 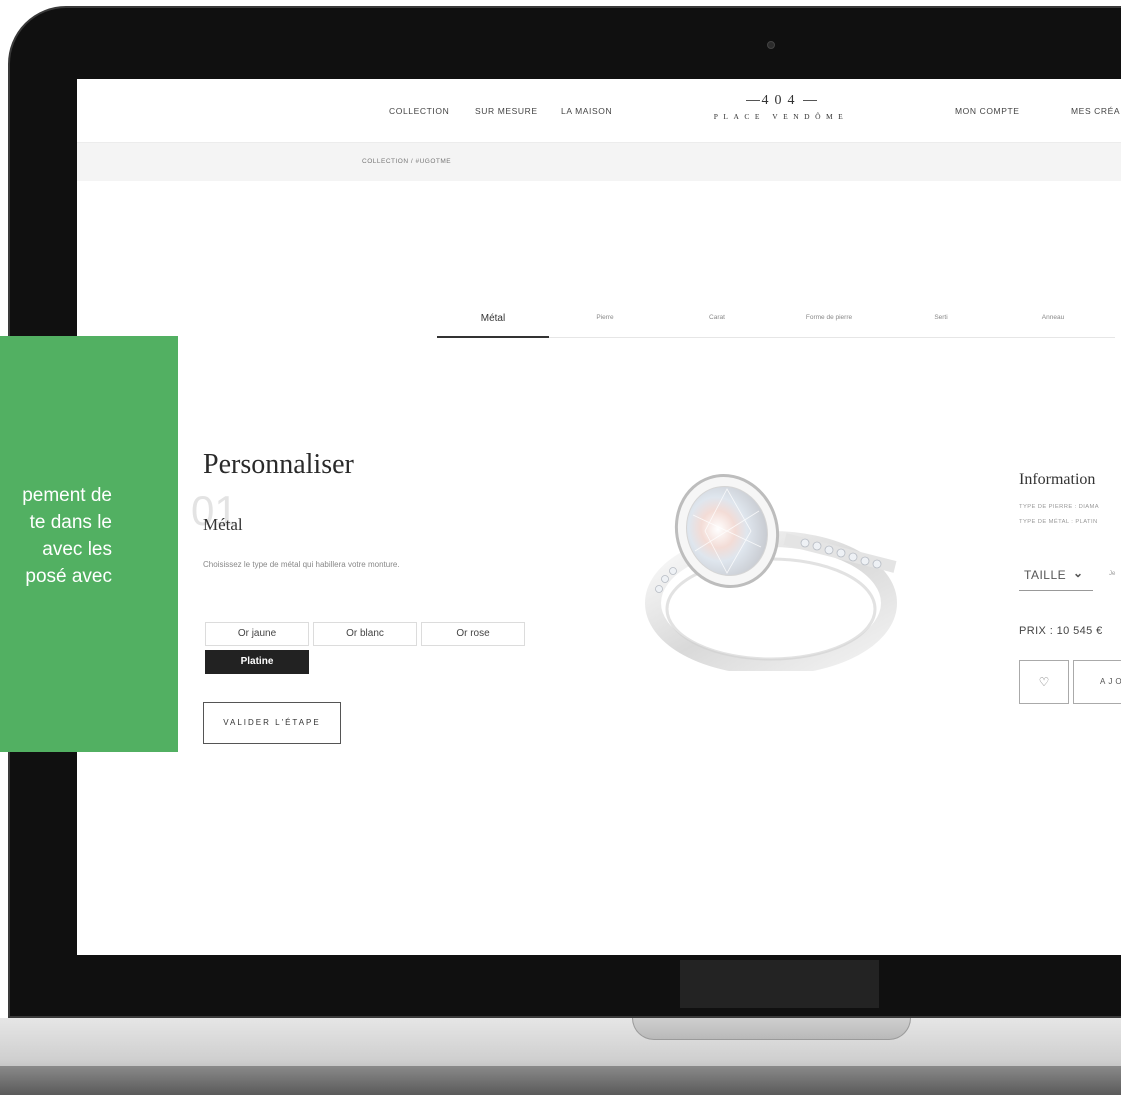 I want to click on chevron-down-icon: ⌄, so click(x=1078, y=573).